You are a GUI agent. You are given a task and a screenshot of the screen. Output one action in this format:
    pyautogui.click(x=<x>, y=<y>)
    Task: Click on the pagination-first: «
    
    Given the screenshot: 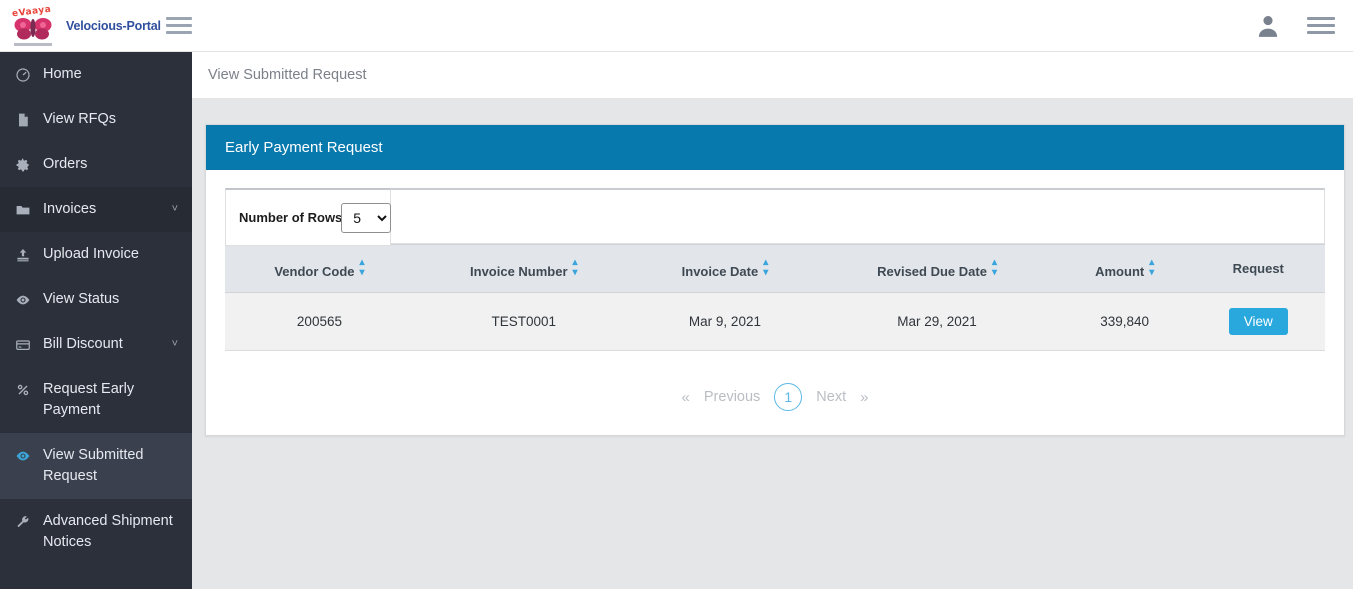 What is the action you would take?
    pyautogui.click(x=686, y=397)
    